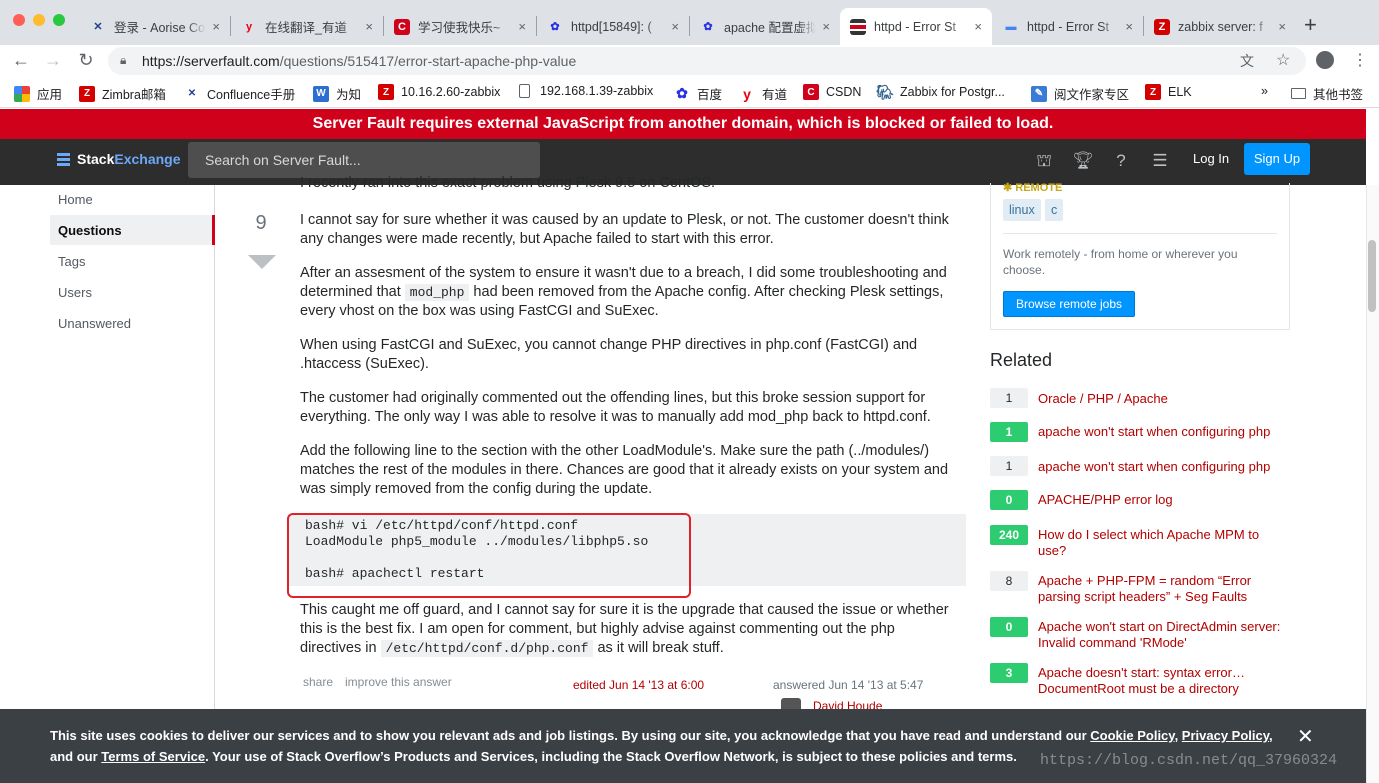  What do you see at coordinates (1121, 161) in the screenshot?
I see `help-icon: ?` at bounding box center [1121, 161].